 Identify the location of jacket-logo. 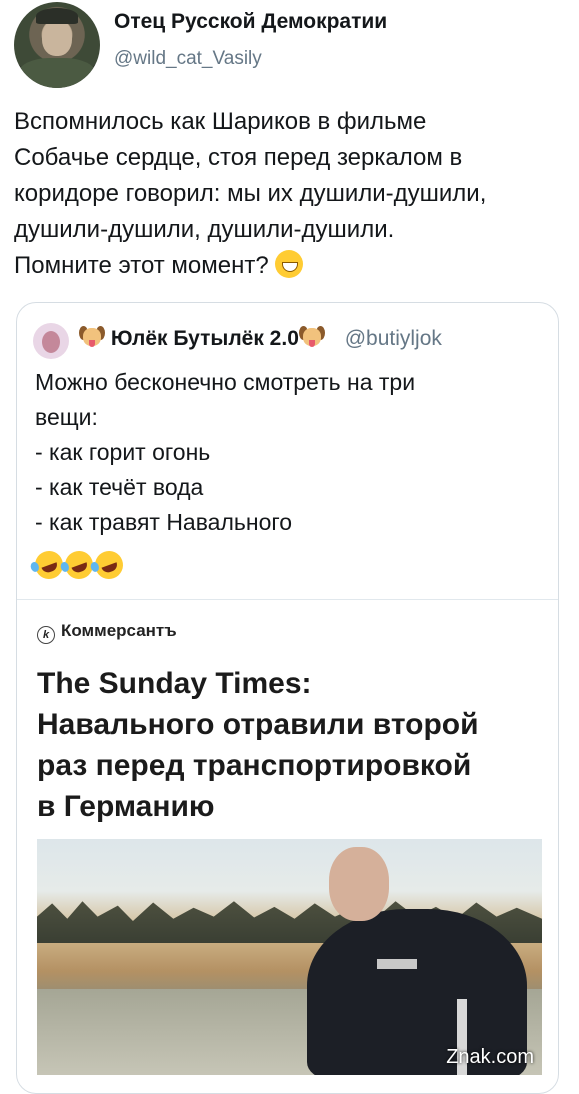
(397, 964).